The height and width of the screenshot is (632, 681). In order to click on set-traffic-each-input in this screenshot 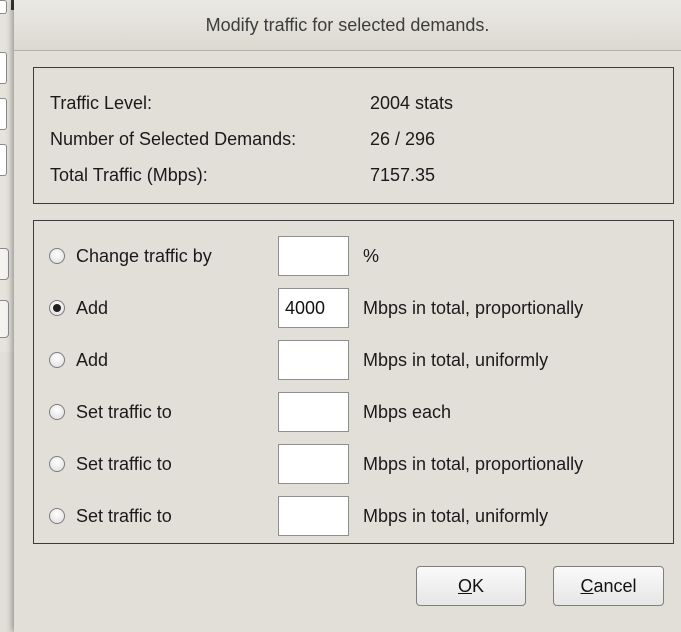, I will do `click(313, 412)`.